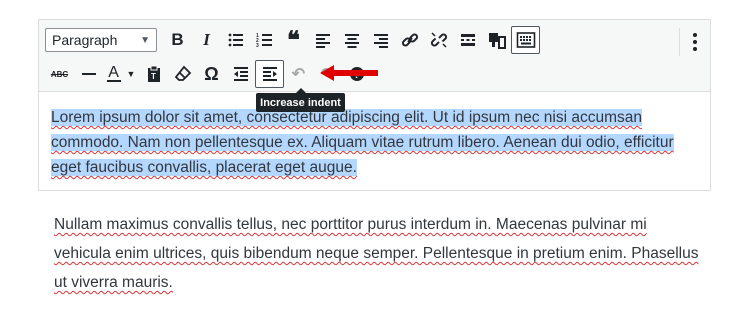 Image resolution: width=750 pixels, height=314 pixels. I want to click on align-right-icon, so click(380, 41).